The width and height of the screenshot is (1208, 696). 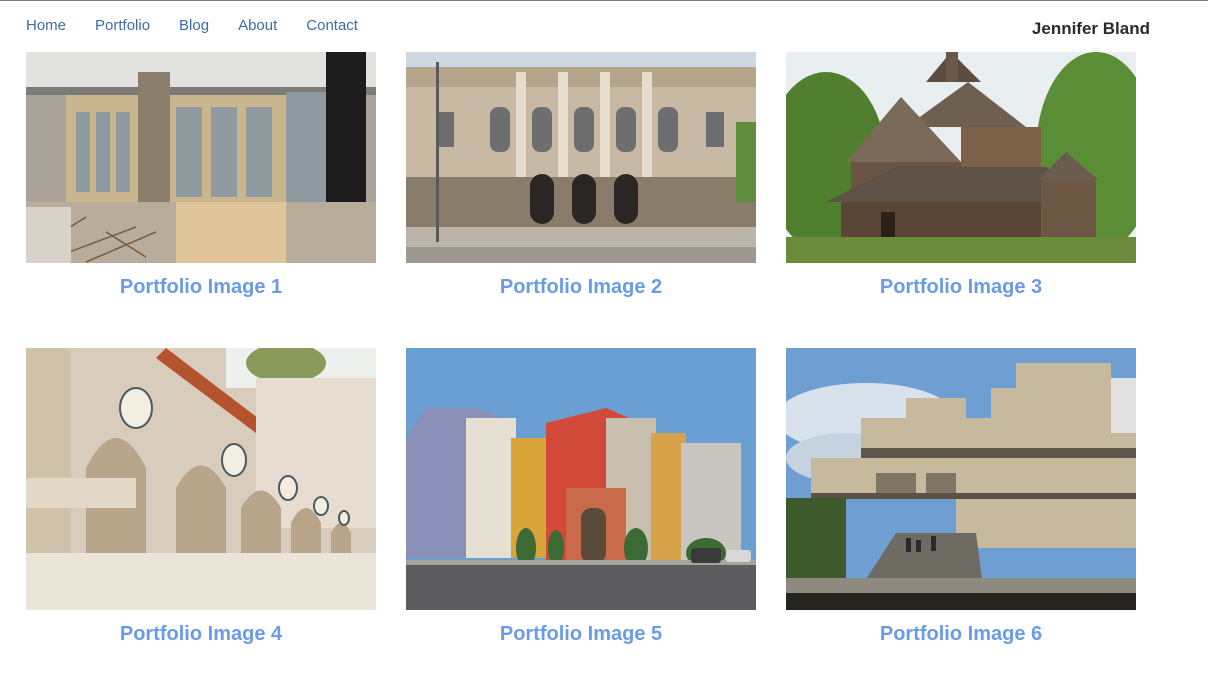 I want to click on portfolio-caption-2: Portfolio Image 2, so click(x=581, y=287).